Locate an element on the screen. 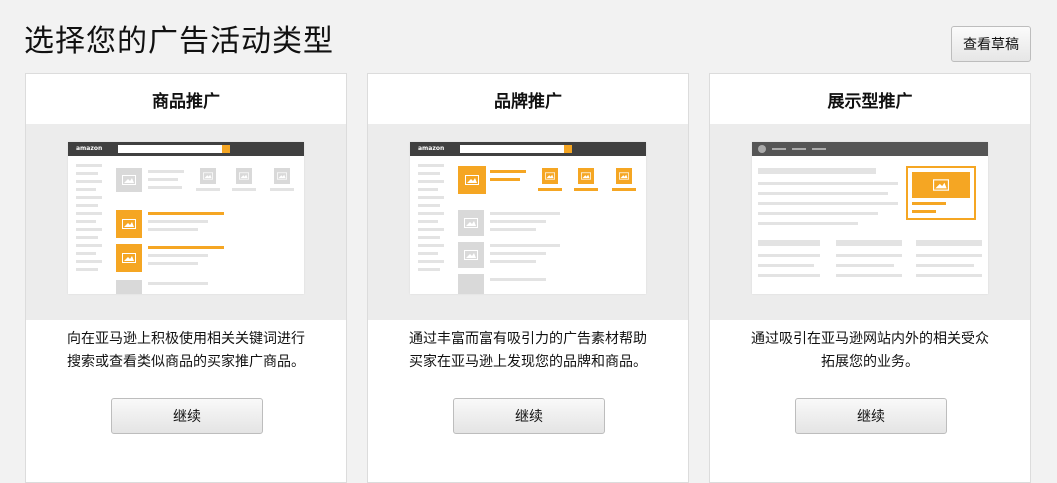  brand-logo-image-icon is located at coordinates (472, 180).